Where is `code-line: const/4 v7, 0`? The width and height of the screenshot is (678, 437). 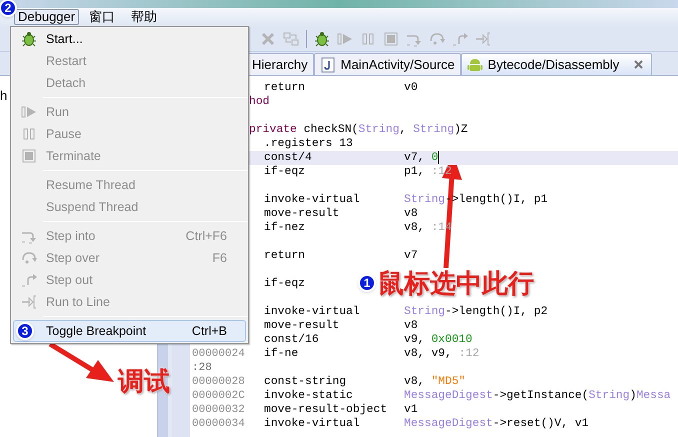
code-line: const/4 v7, 0 is located at coordinates (351, 158).